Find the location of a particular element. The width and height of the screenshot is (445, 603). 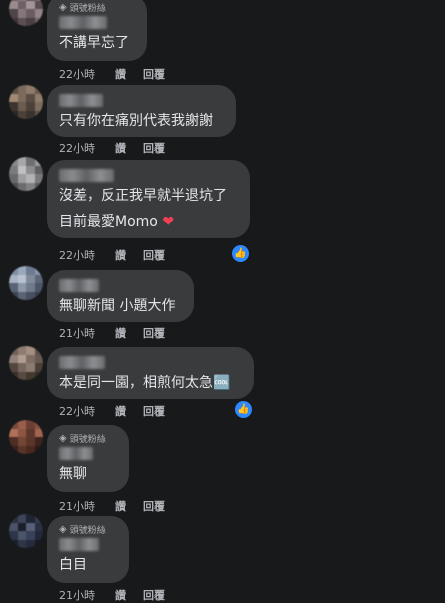

comment-bubble: 沒差，反正我早就半退坑了 目前最愛Momo ❤ is located at coordinates (148, 199).